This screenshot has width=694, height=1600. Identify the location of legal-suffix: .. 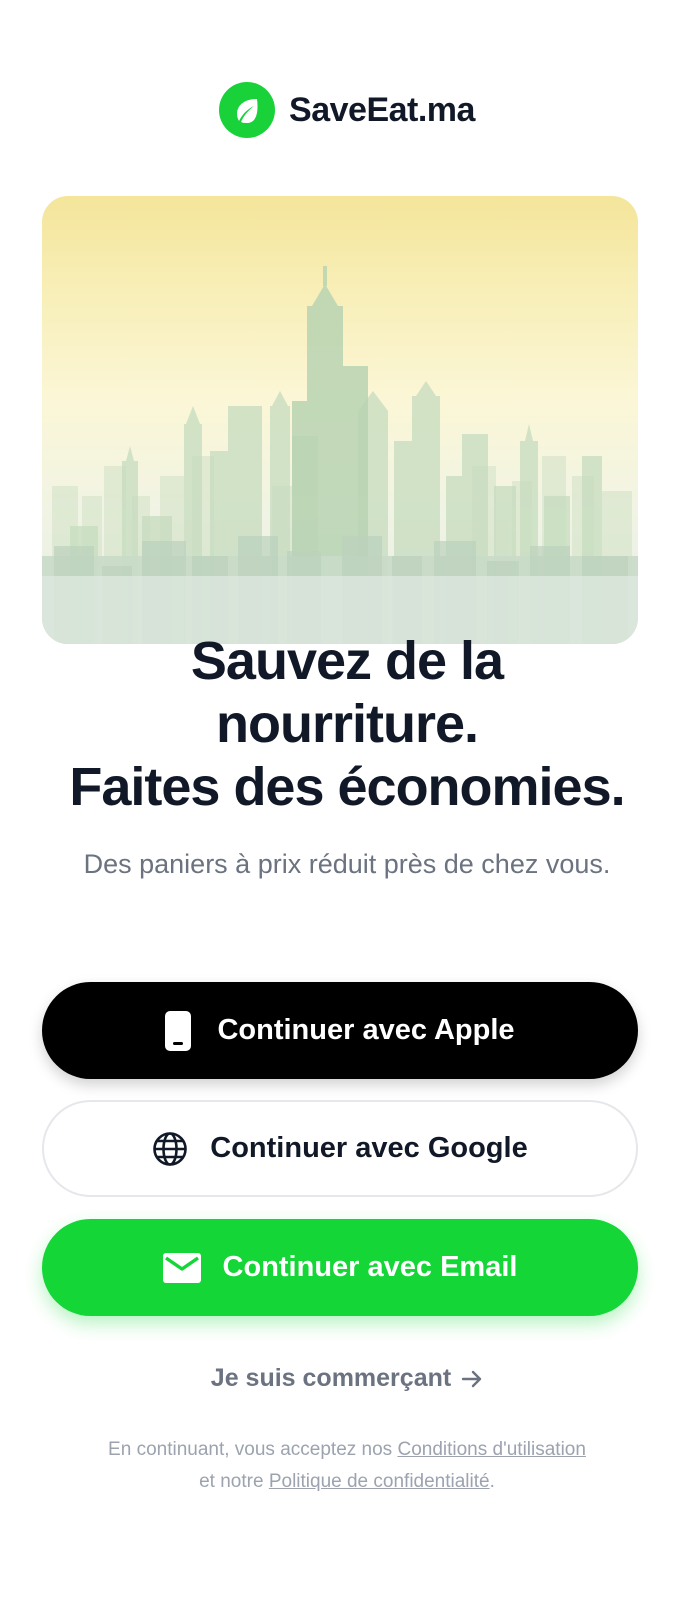
(492, 1481).